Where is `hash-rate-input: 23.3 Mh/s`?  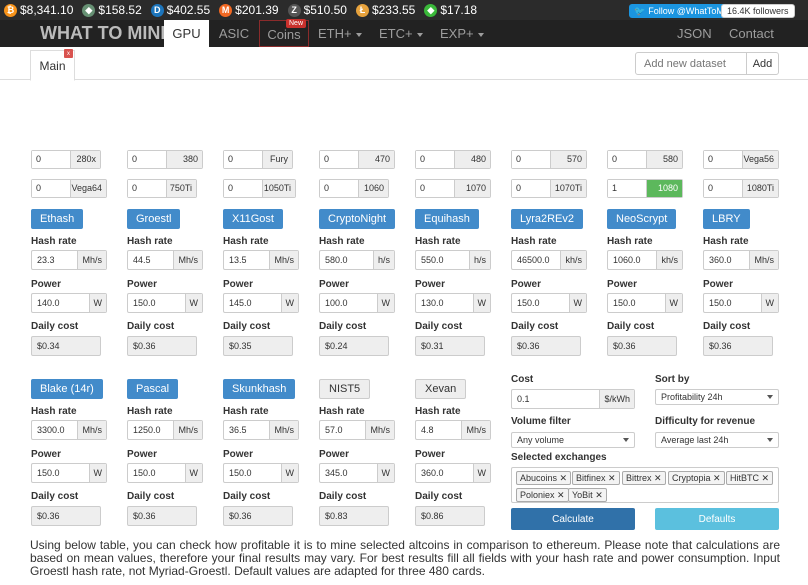
hash-rate-input: 23.3 Mh/s is located at coordinates (69, 260).